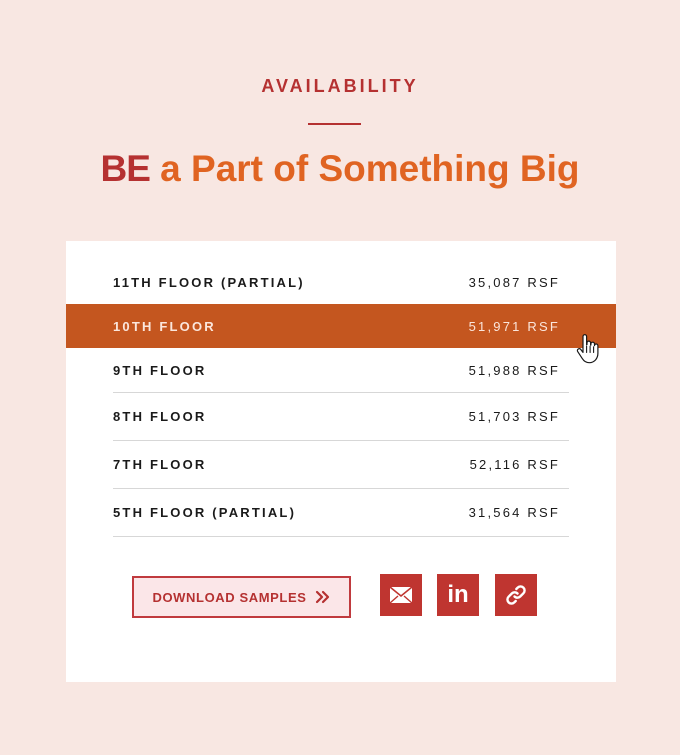 This screenshot has width=680, height=755. Describe the element at coordinates (160, 416) in the screenshot. I see `floor-name: 8TH FLOOR` at that location.